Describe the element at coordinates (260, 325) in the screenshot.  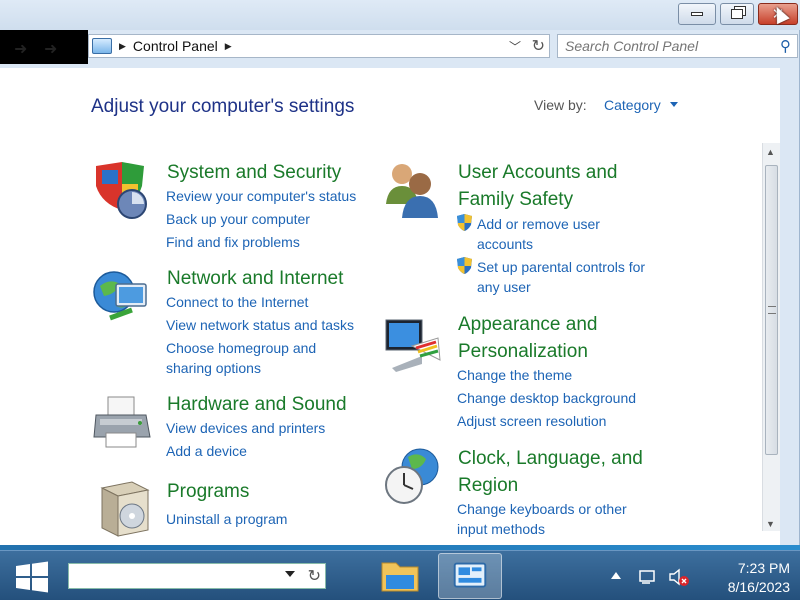
I see `link-network-status: View network status and tasks` at that location.